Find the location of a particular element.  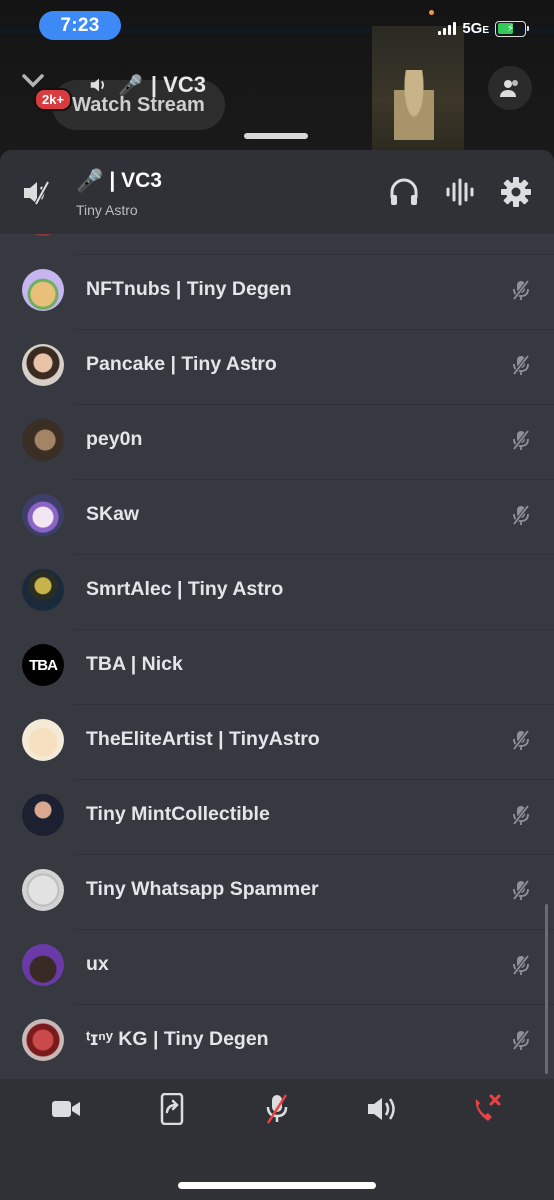

list-item: ux is located at coordinates (277, 966).